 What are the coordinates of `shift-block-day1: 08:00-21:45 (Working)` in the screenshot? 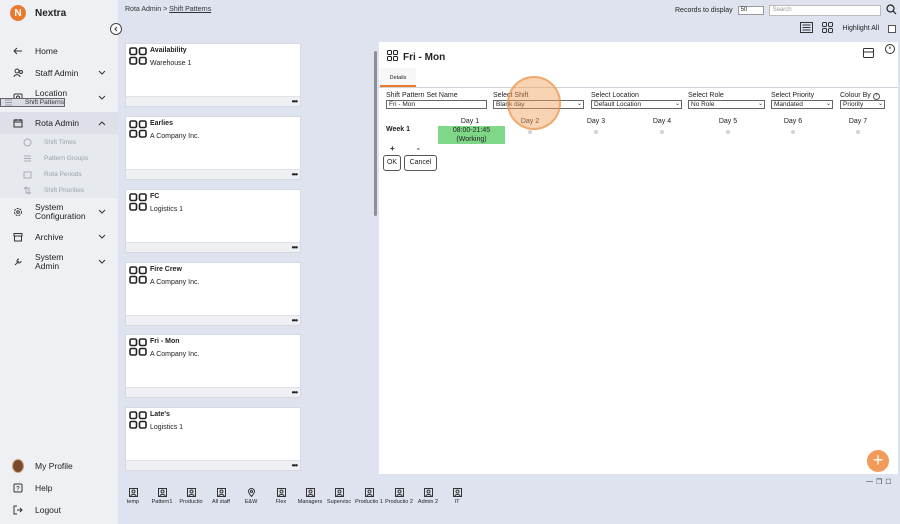 It's located at (471, 135).